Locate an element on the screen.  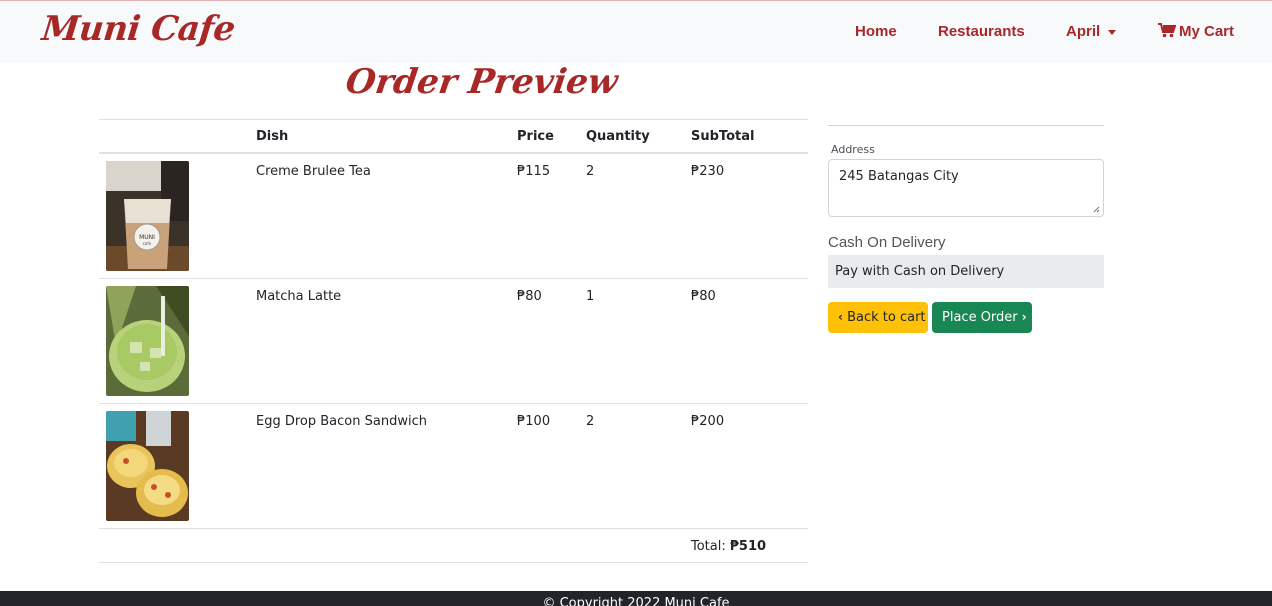
back-to-cart-button: ‹ Back to cart is located at coordinates (878, 317).